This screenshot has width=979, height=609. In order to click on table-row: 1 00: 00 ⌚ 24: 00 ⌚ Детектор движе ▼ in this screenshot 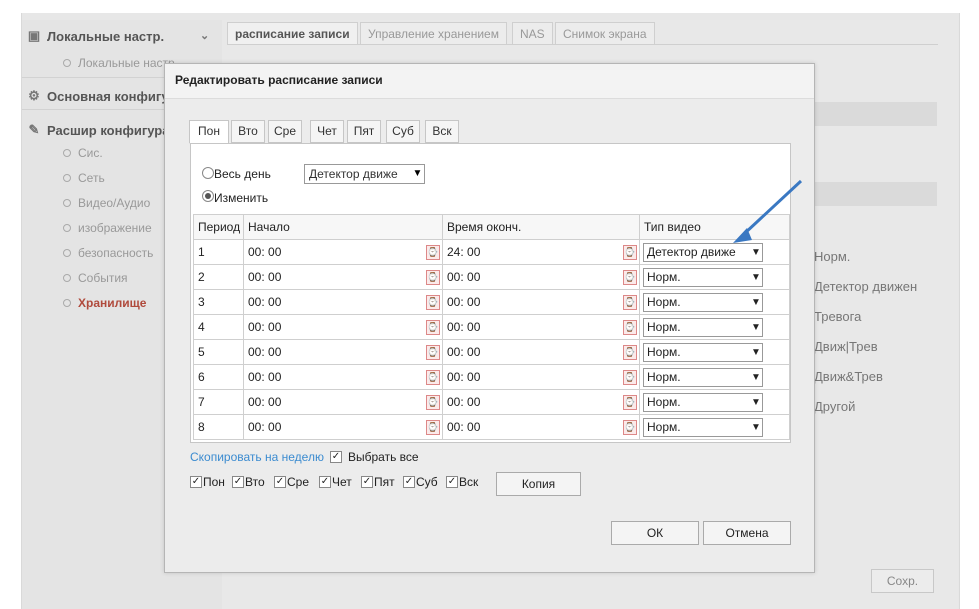, I will do `click(491, 252)`.